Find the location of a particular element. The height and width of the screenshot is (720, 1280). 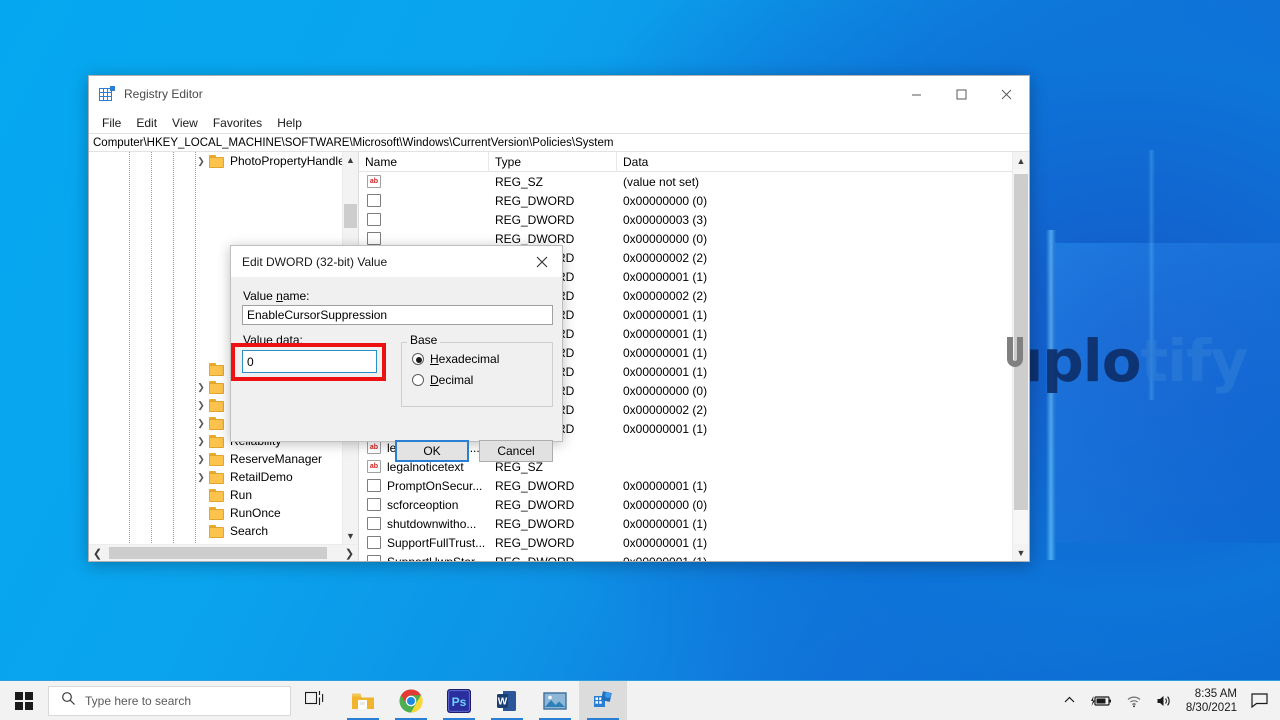

taskbar-app-photoshop: Ps is located at coordinates (459, 700).